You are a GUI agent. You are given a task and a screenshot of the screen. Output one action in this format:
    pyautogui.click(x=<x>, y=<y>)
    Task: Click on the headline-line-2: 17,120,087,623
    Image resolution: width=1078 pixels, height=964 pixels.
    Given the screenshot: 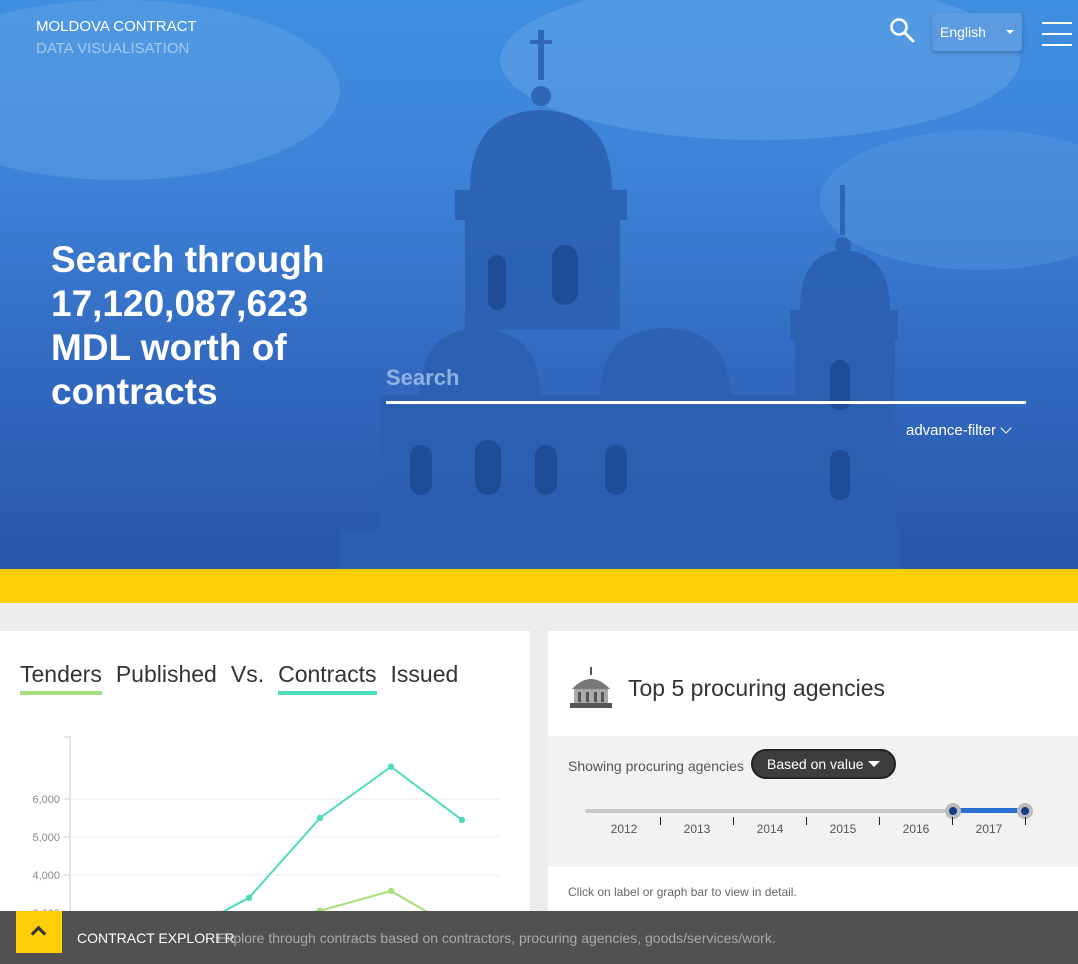 What is the action you would take?
    pyautogui.click(x=180, y=303)
    